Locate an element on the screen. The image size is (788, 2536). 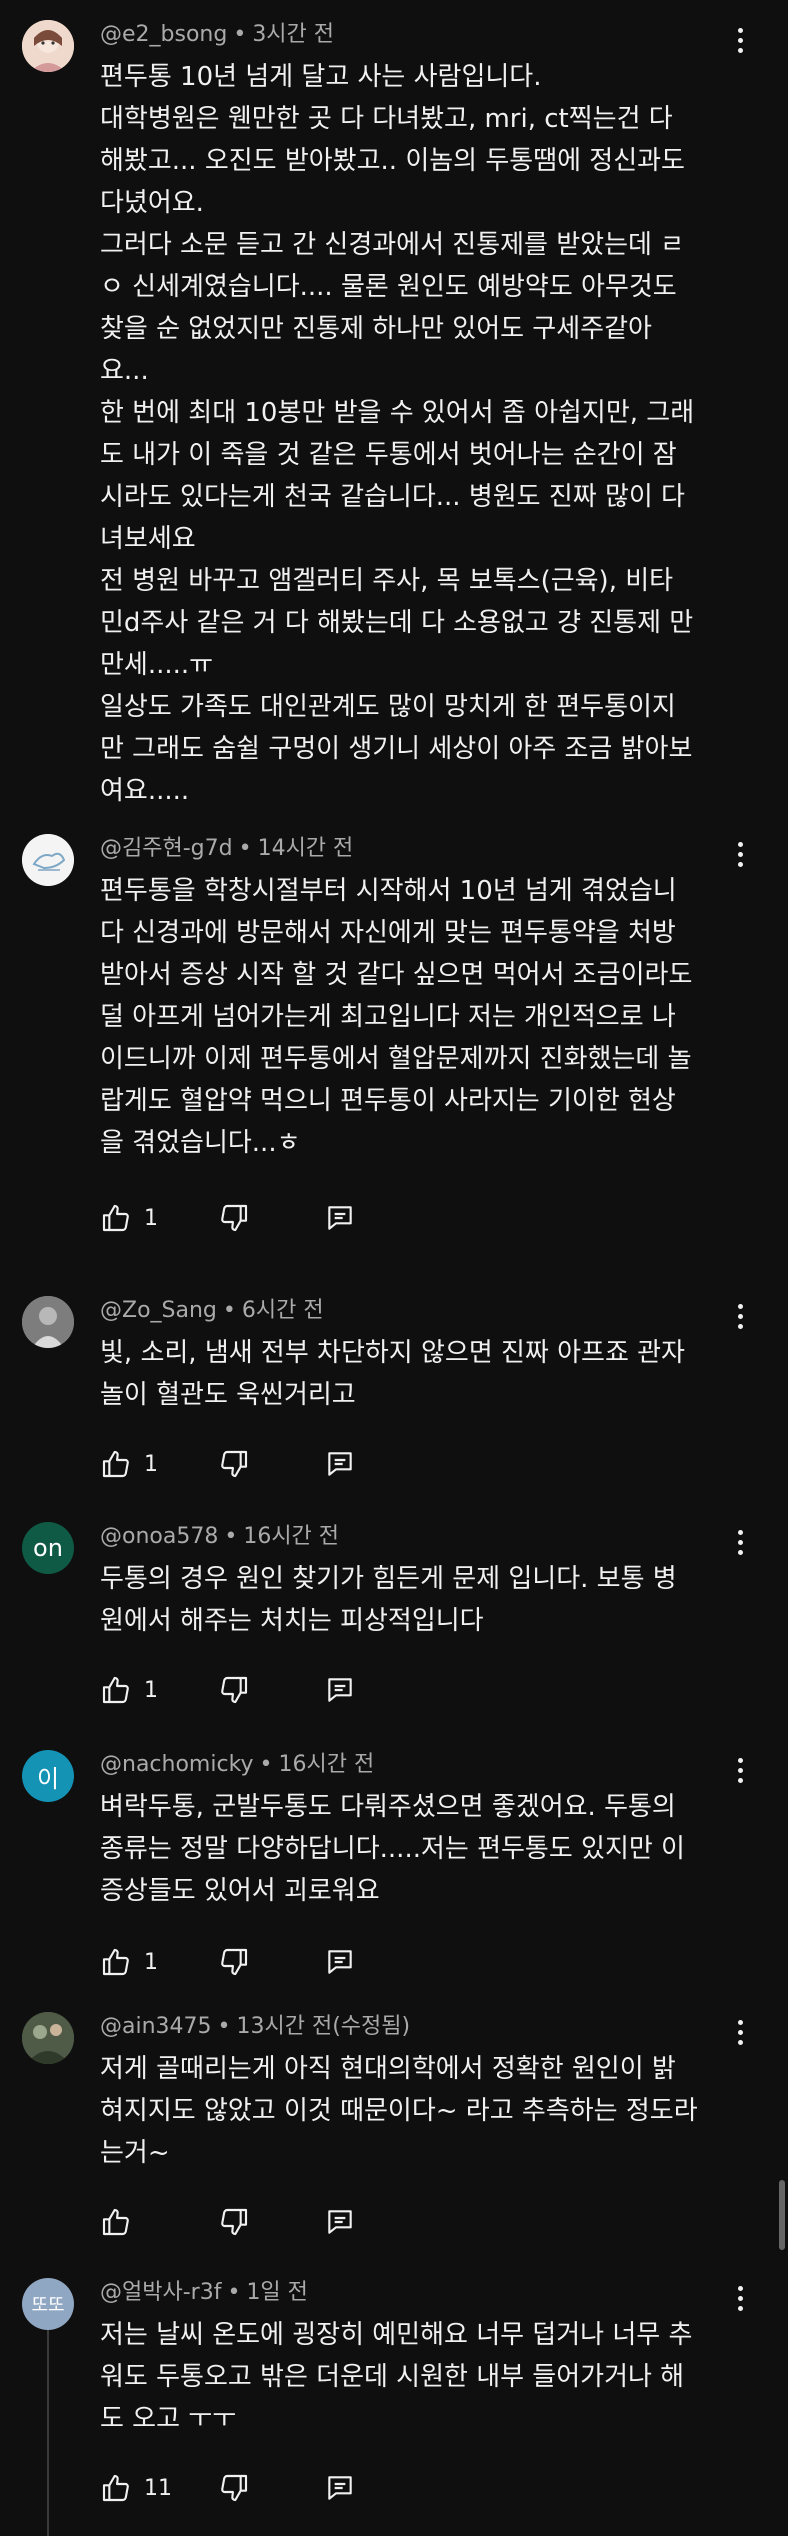
avatar-initials: 또또 is located at coordinates (48, 2305).